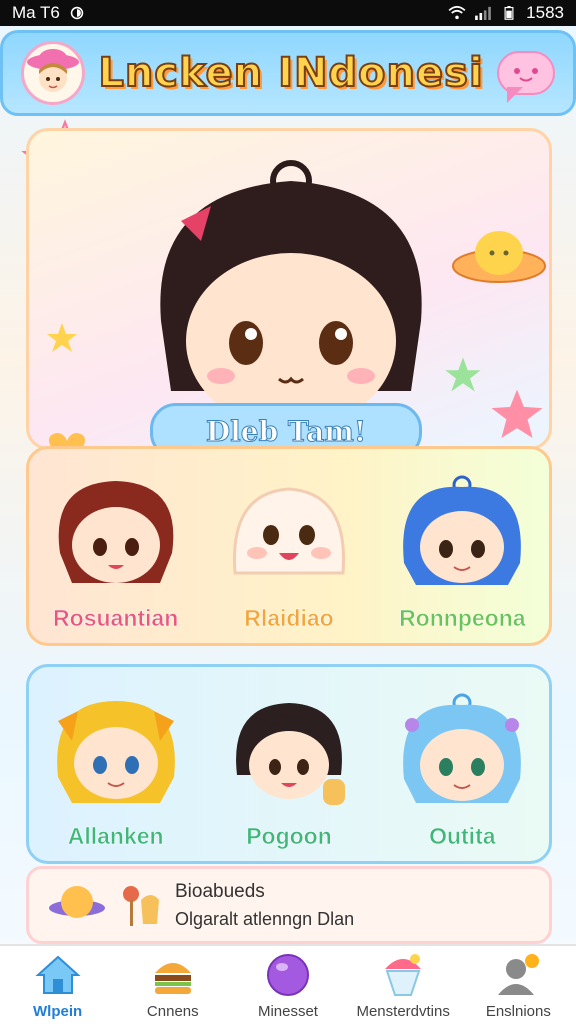  What do you see at coordinates (265, 918) in the screenshot?
I see `banner-subtitle: Olgaralt atlenngn Dlan` at bounding box center [265, 918].